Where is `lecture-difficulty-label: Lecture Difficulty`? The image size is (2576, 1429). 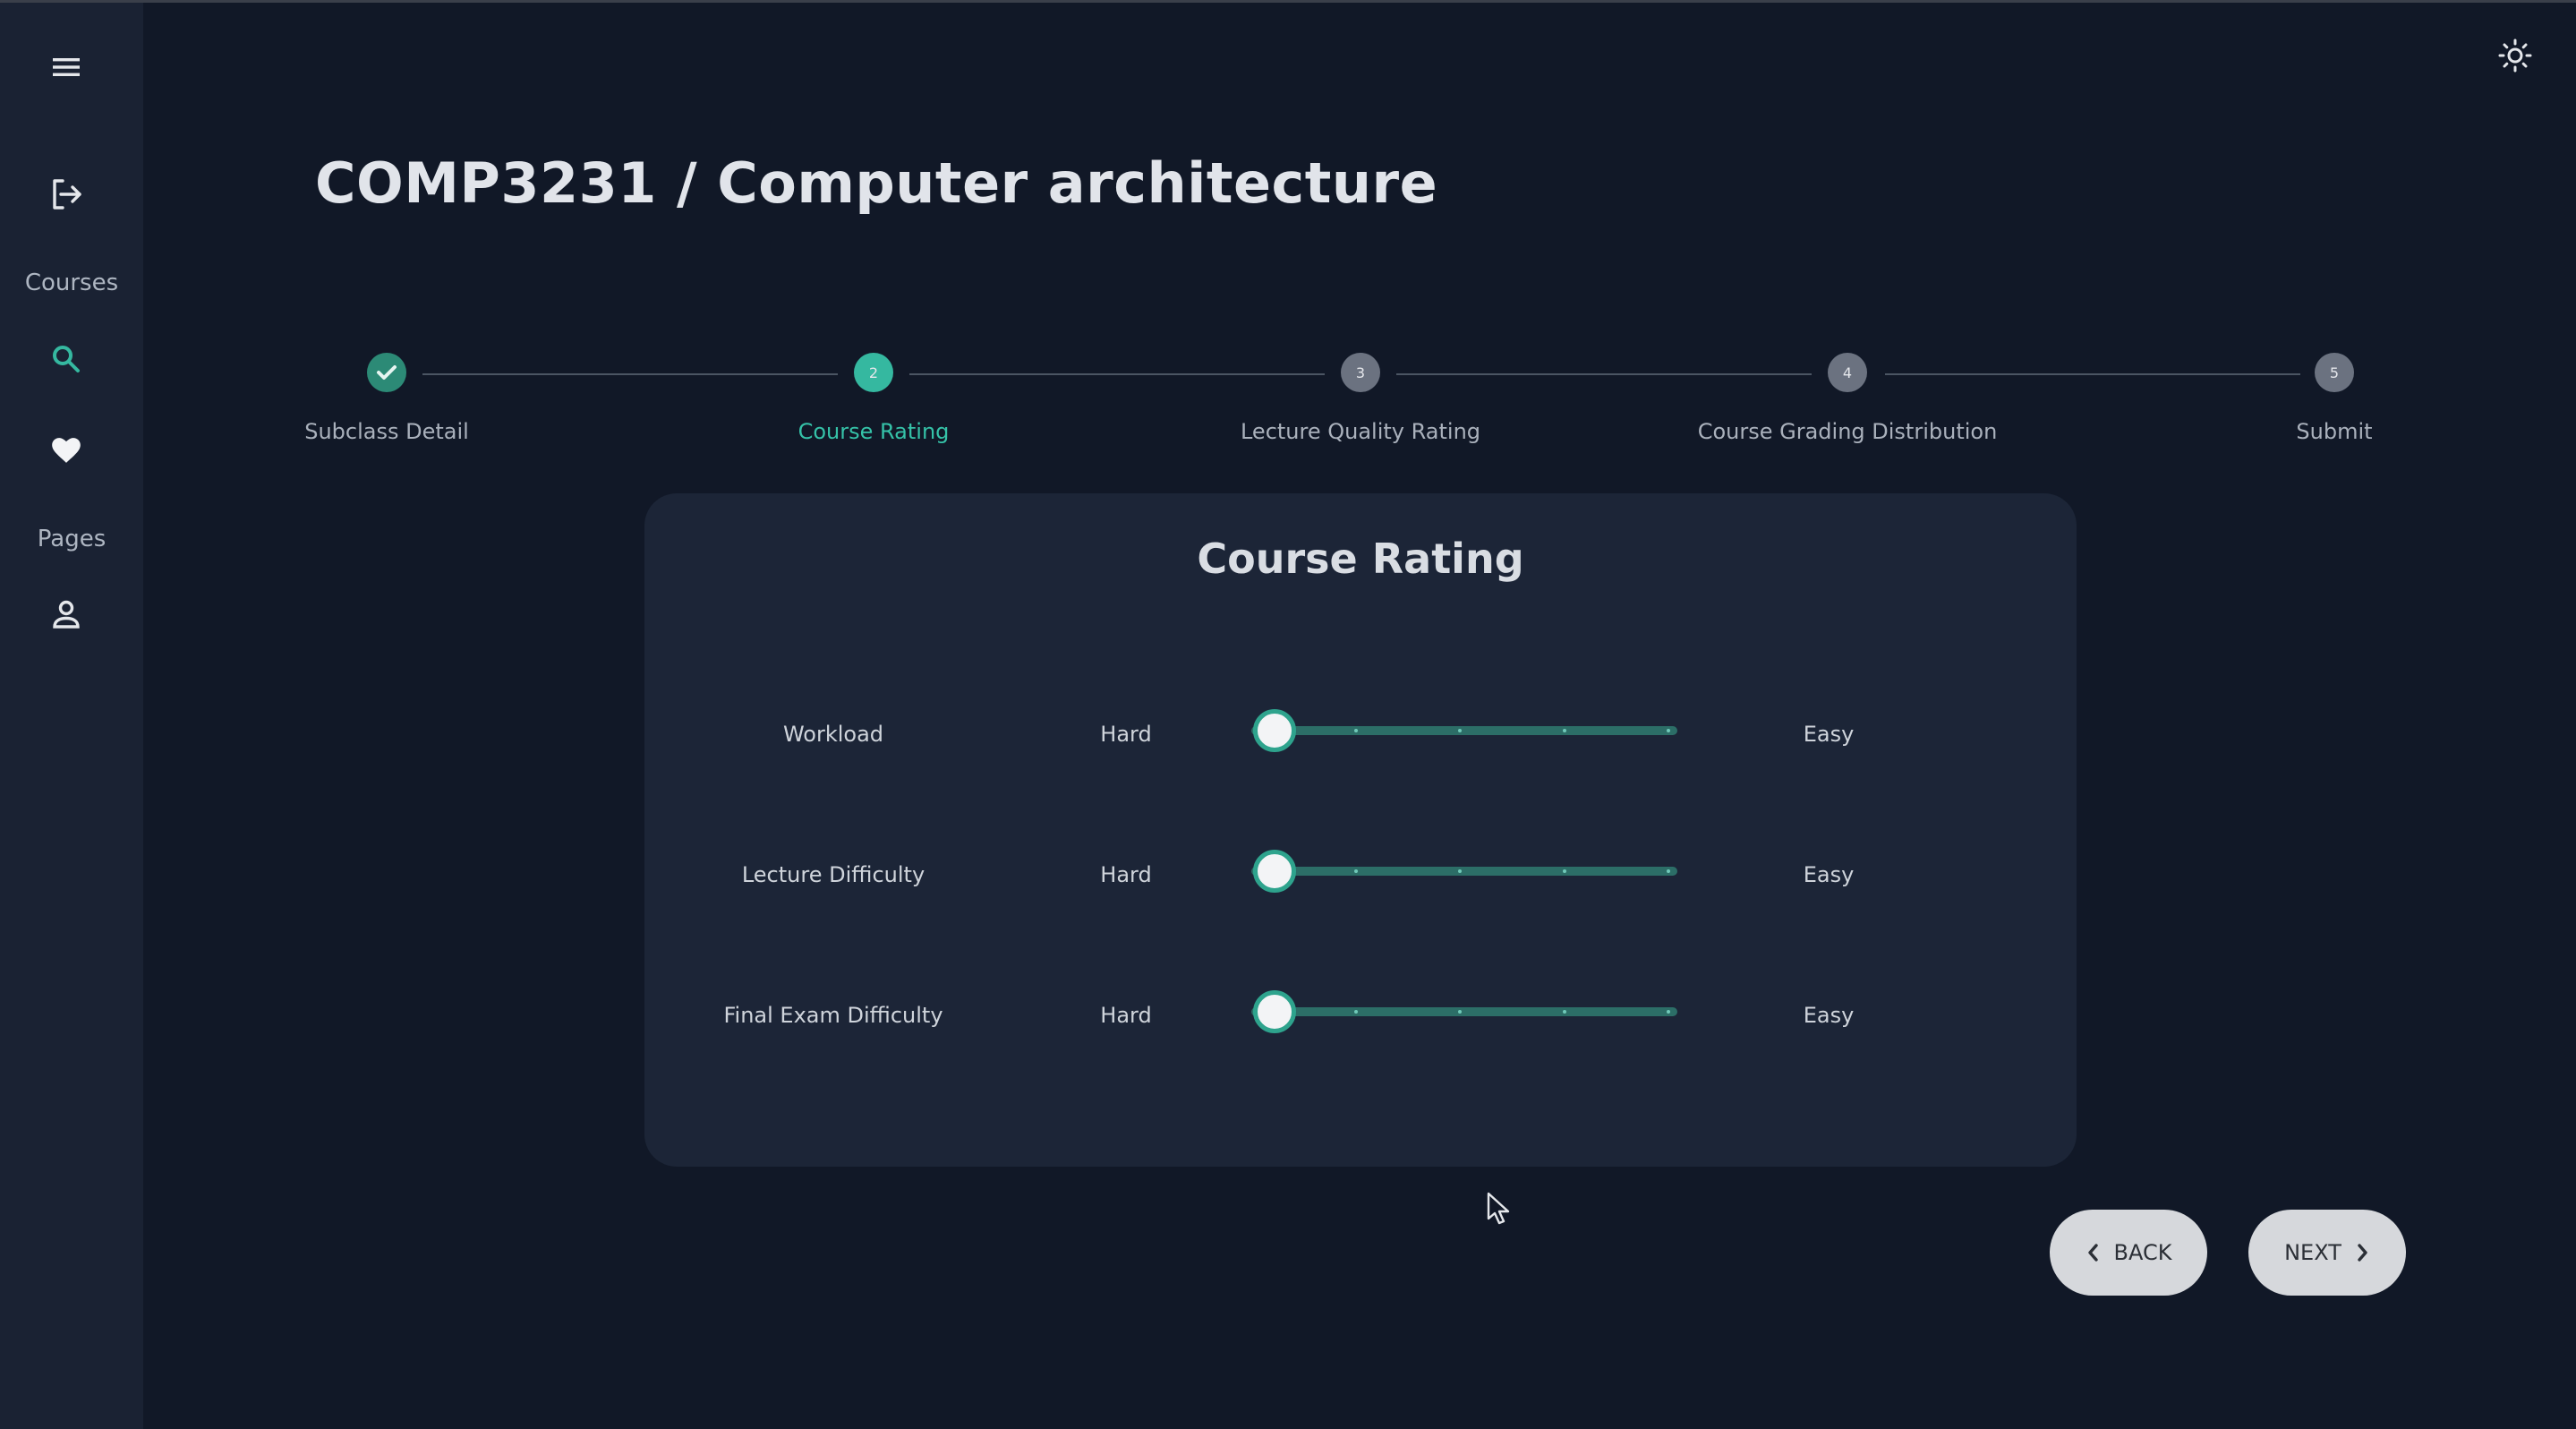
lecture-difficulty-label: Lecture Difficulty is located at coordinates (833, 874).